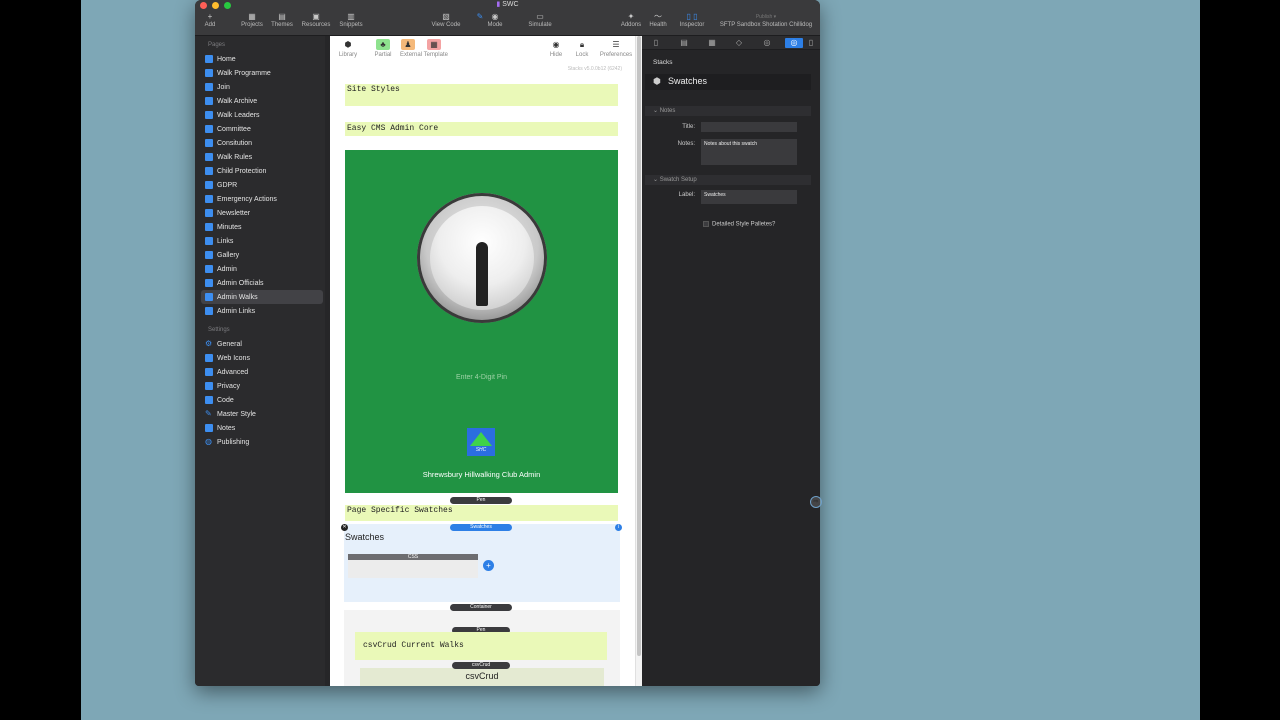 This screenshot has height=720, width=1280. I want to click on tab-page: ▯, so click(656, 43).